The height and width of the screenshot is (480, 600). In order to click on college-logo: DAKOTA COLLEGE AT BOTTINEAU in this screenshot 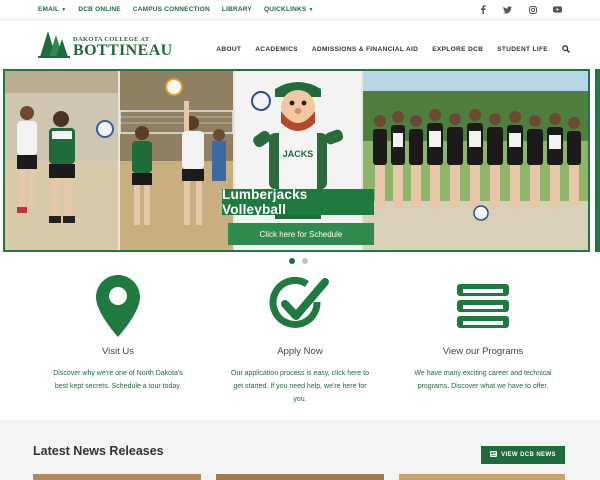, I will do `click(105, 44)`.